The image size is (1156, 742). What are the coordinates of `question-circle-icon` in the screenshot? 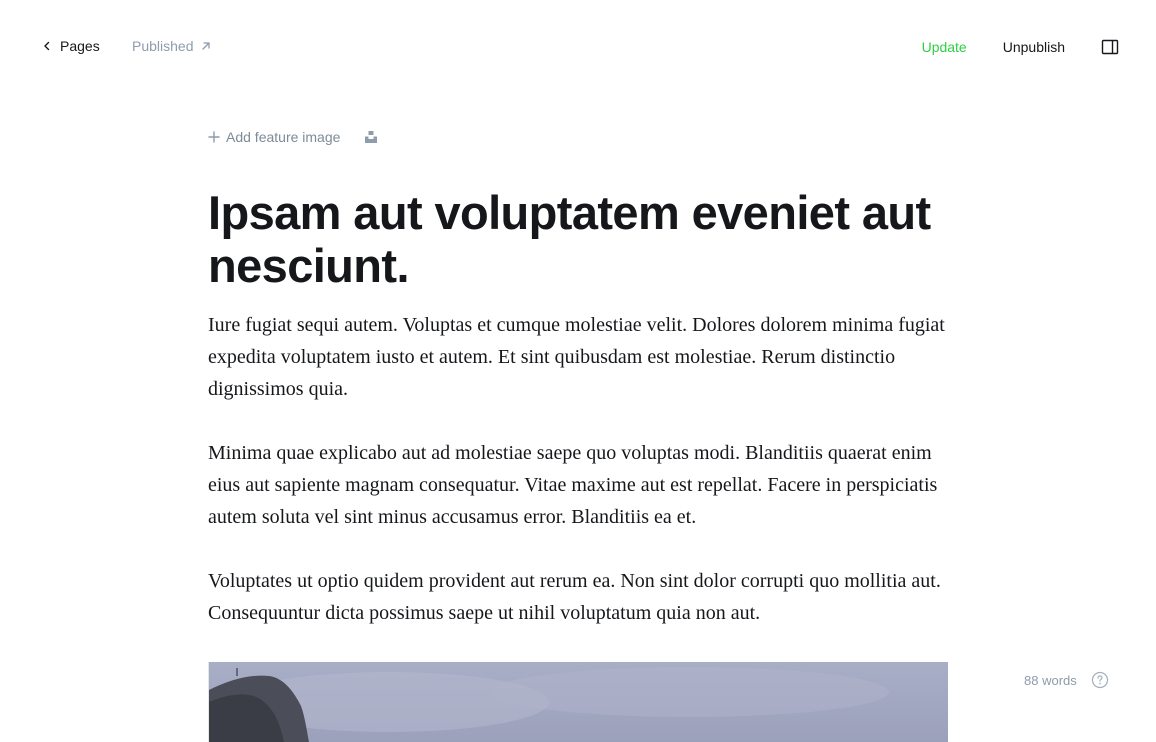 It's located at (1100, 680).